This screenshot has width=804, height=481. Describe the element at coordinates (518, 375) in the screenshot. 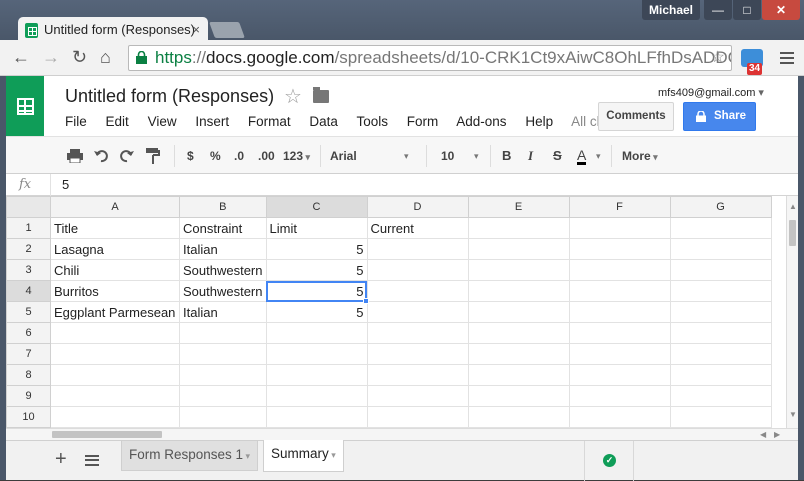

I see `cell-e8` at that location.